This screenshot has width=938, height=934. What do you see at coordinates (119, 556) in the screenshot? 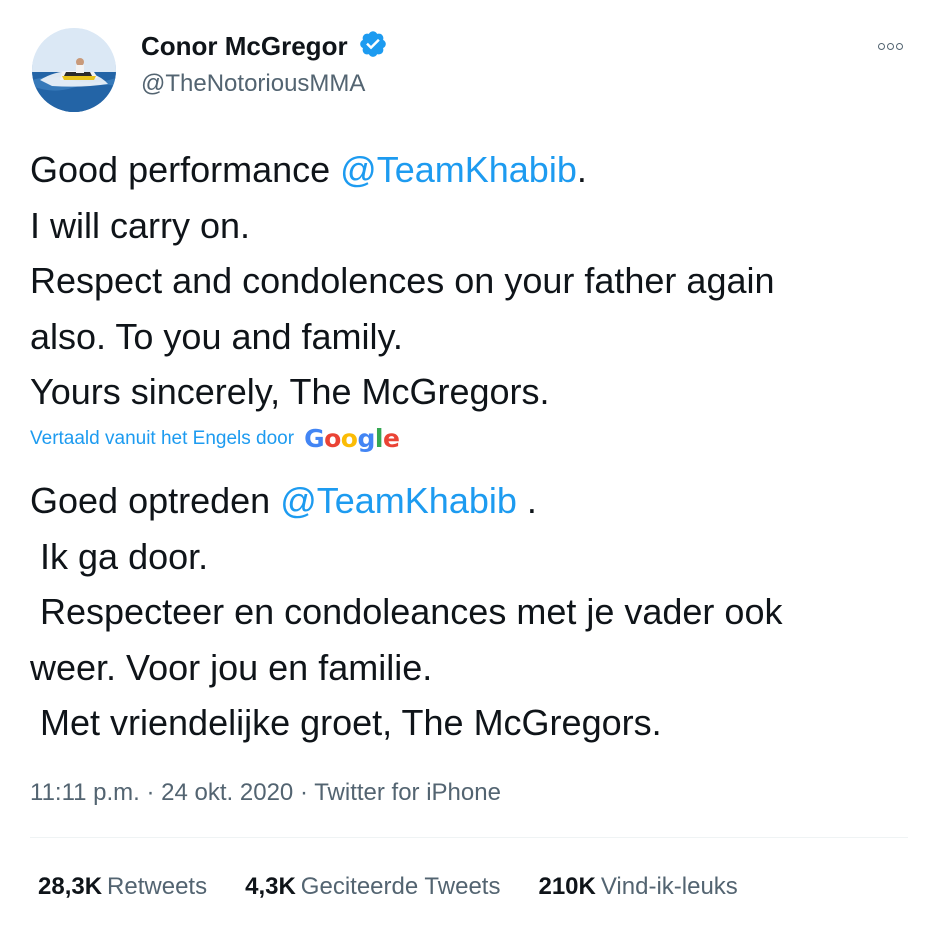
I see `translation-line-2: Ik ga door.` at bounding box center [119, 556].